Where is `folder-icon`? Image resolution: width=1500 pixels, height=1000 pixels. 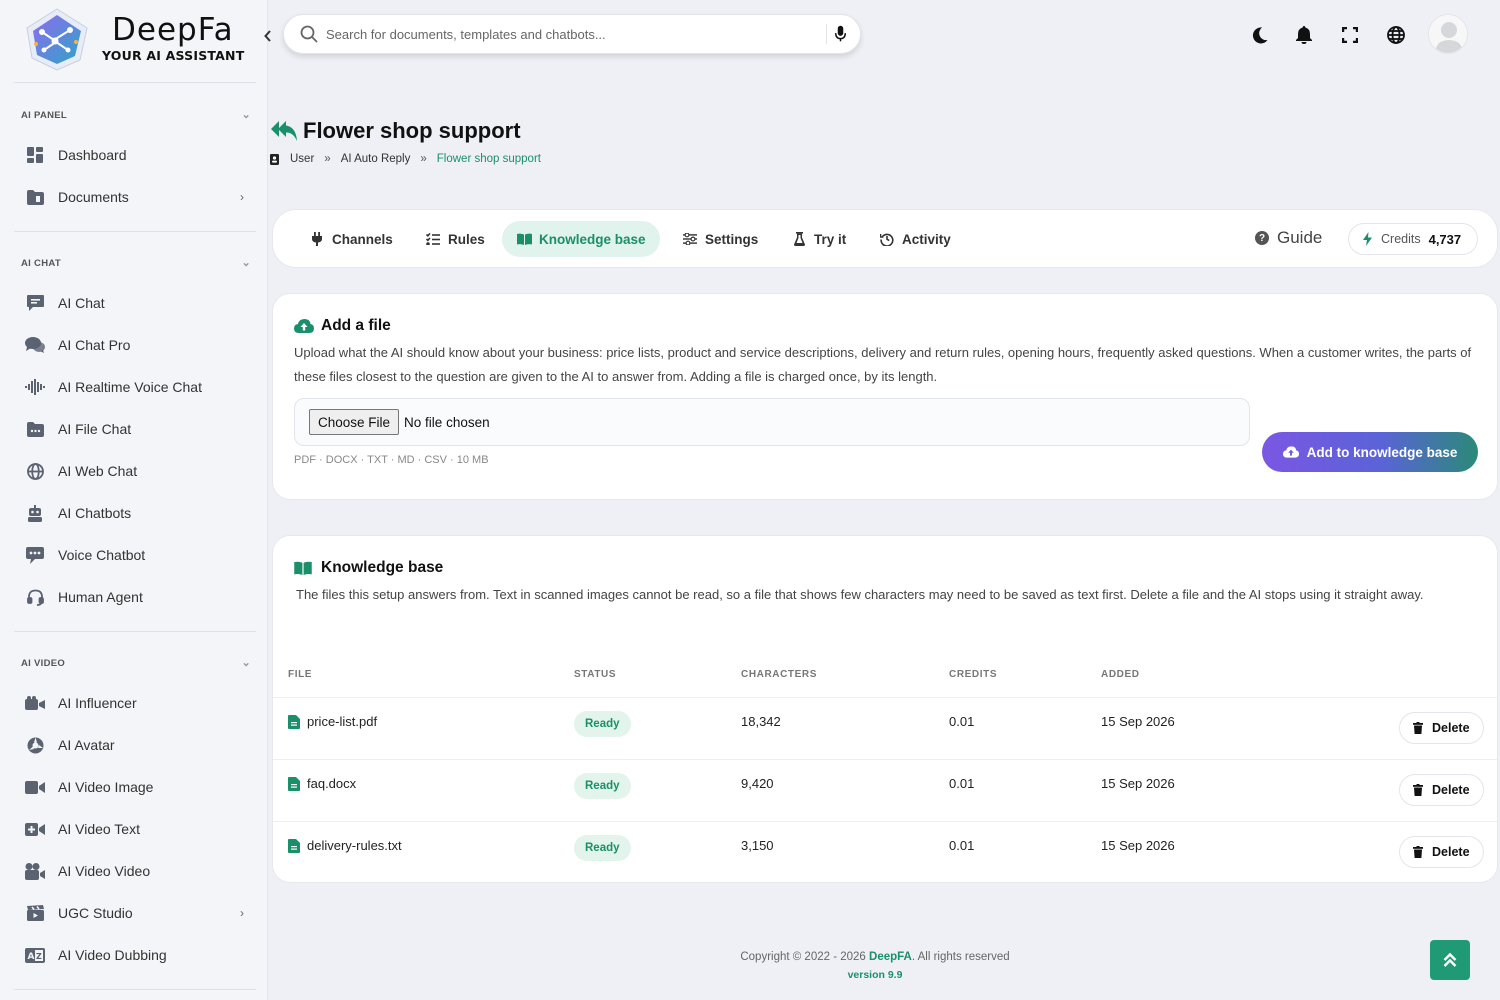 folder-icon is located at coordinates (35, 197).